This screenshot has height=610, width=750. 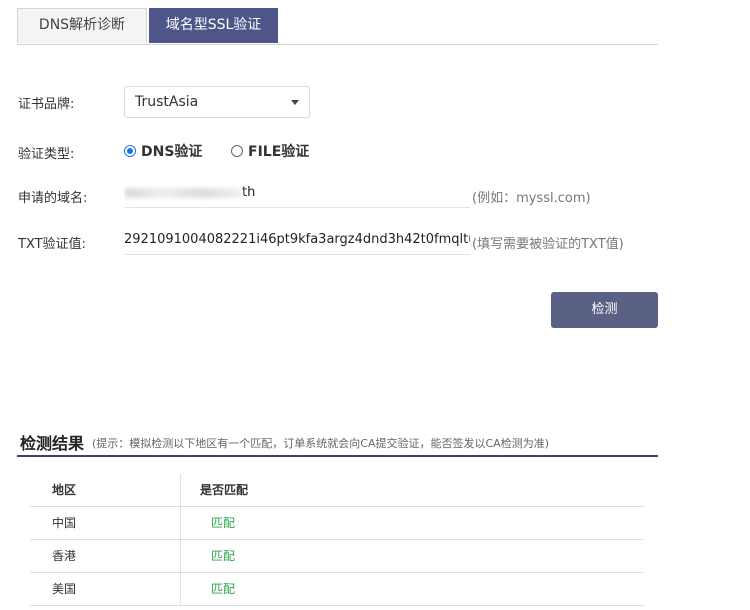 I want to click on tab-ssl-domain-validation: 域名型SSL验证, so click(x=213, y=25).